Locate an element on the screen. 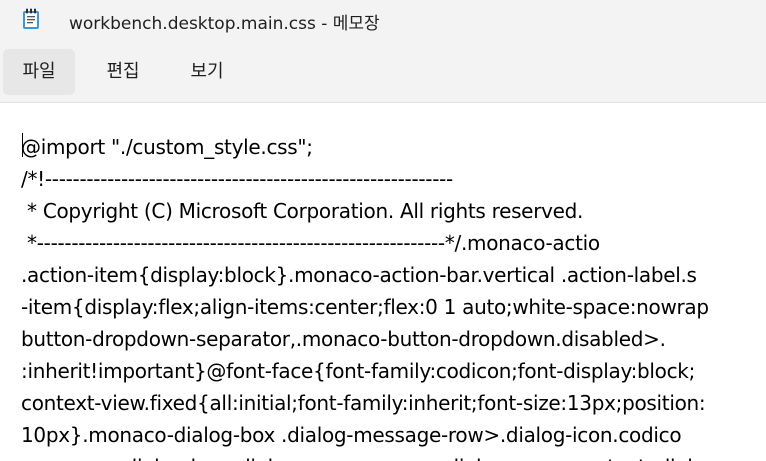 The image size is (766, 461). notepad-icon is located at coordinates (31, 19).